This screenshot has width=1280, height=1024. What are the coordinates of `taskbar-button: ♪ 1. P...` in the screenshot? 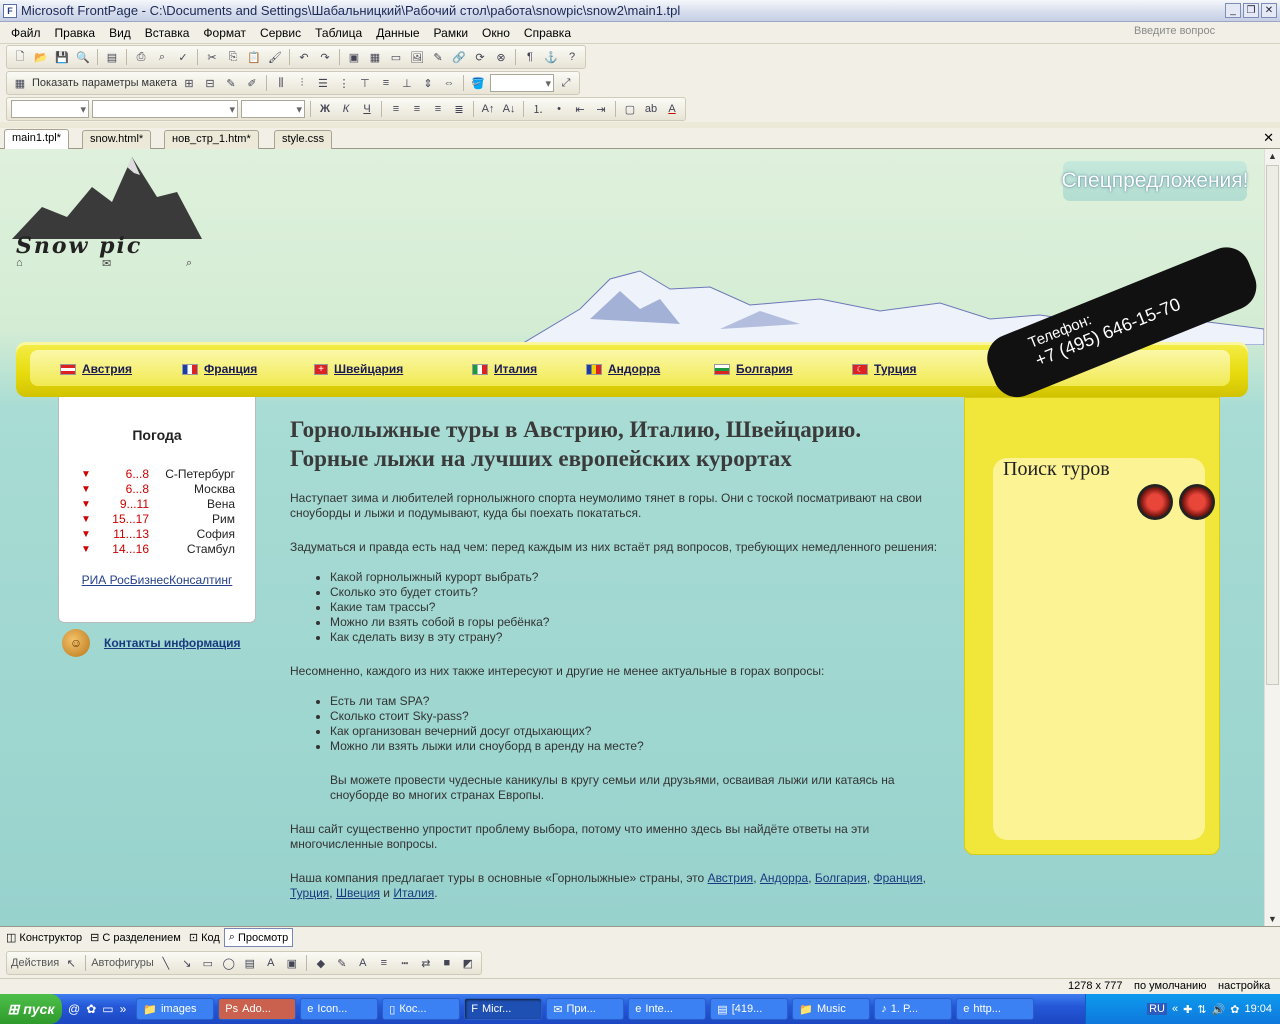 It's located at (913, 1009).